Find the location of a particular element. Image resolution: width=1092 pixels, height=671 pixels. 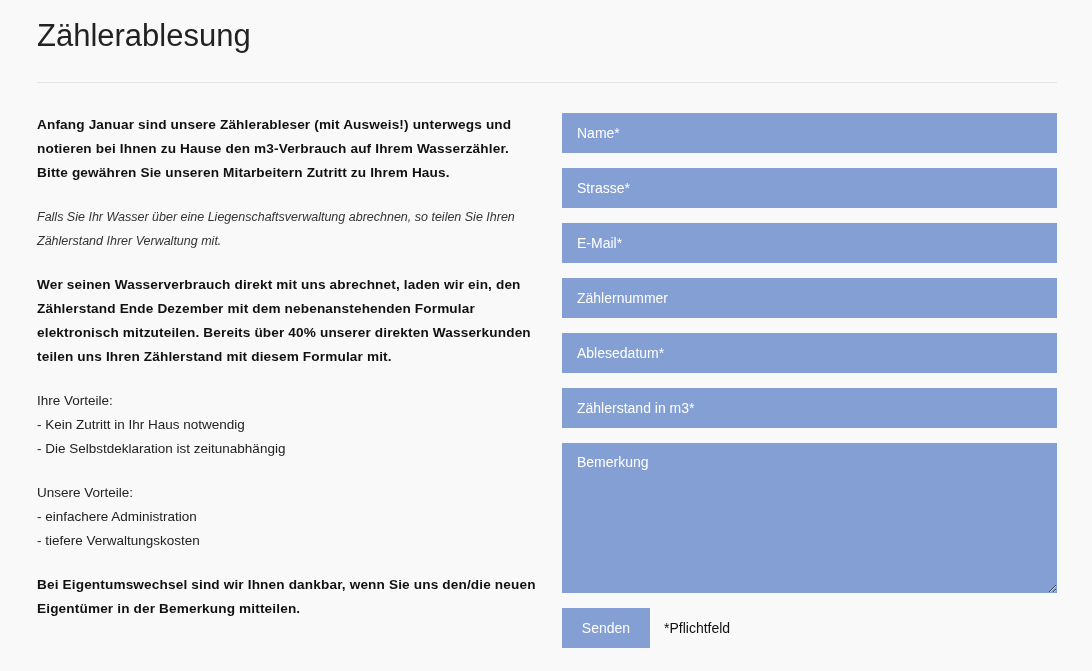

input-field: Name* is located at coordinates (809, 133).